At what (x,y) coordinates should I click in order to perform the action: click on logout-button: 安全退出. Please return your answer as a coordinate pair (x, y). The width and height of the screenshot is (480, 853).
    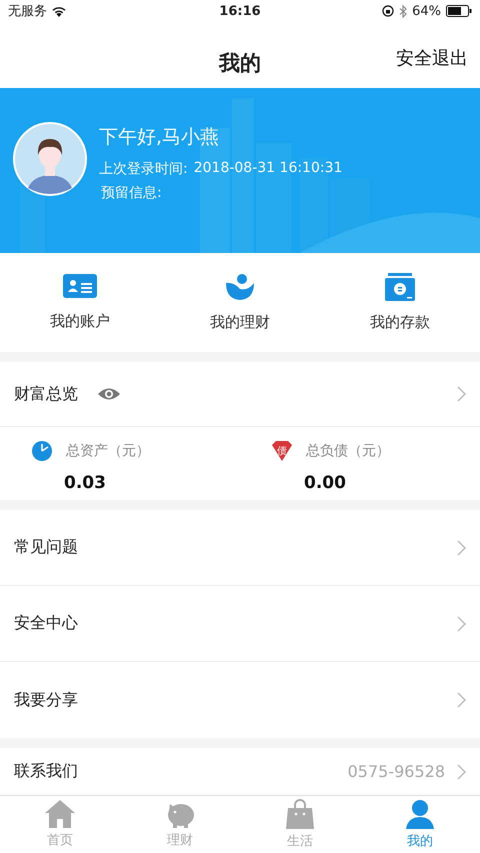
    Looking at the image, I should click on (432, 58).